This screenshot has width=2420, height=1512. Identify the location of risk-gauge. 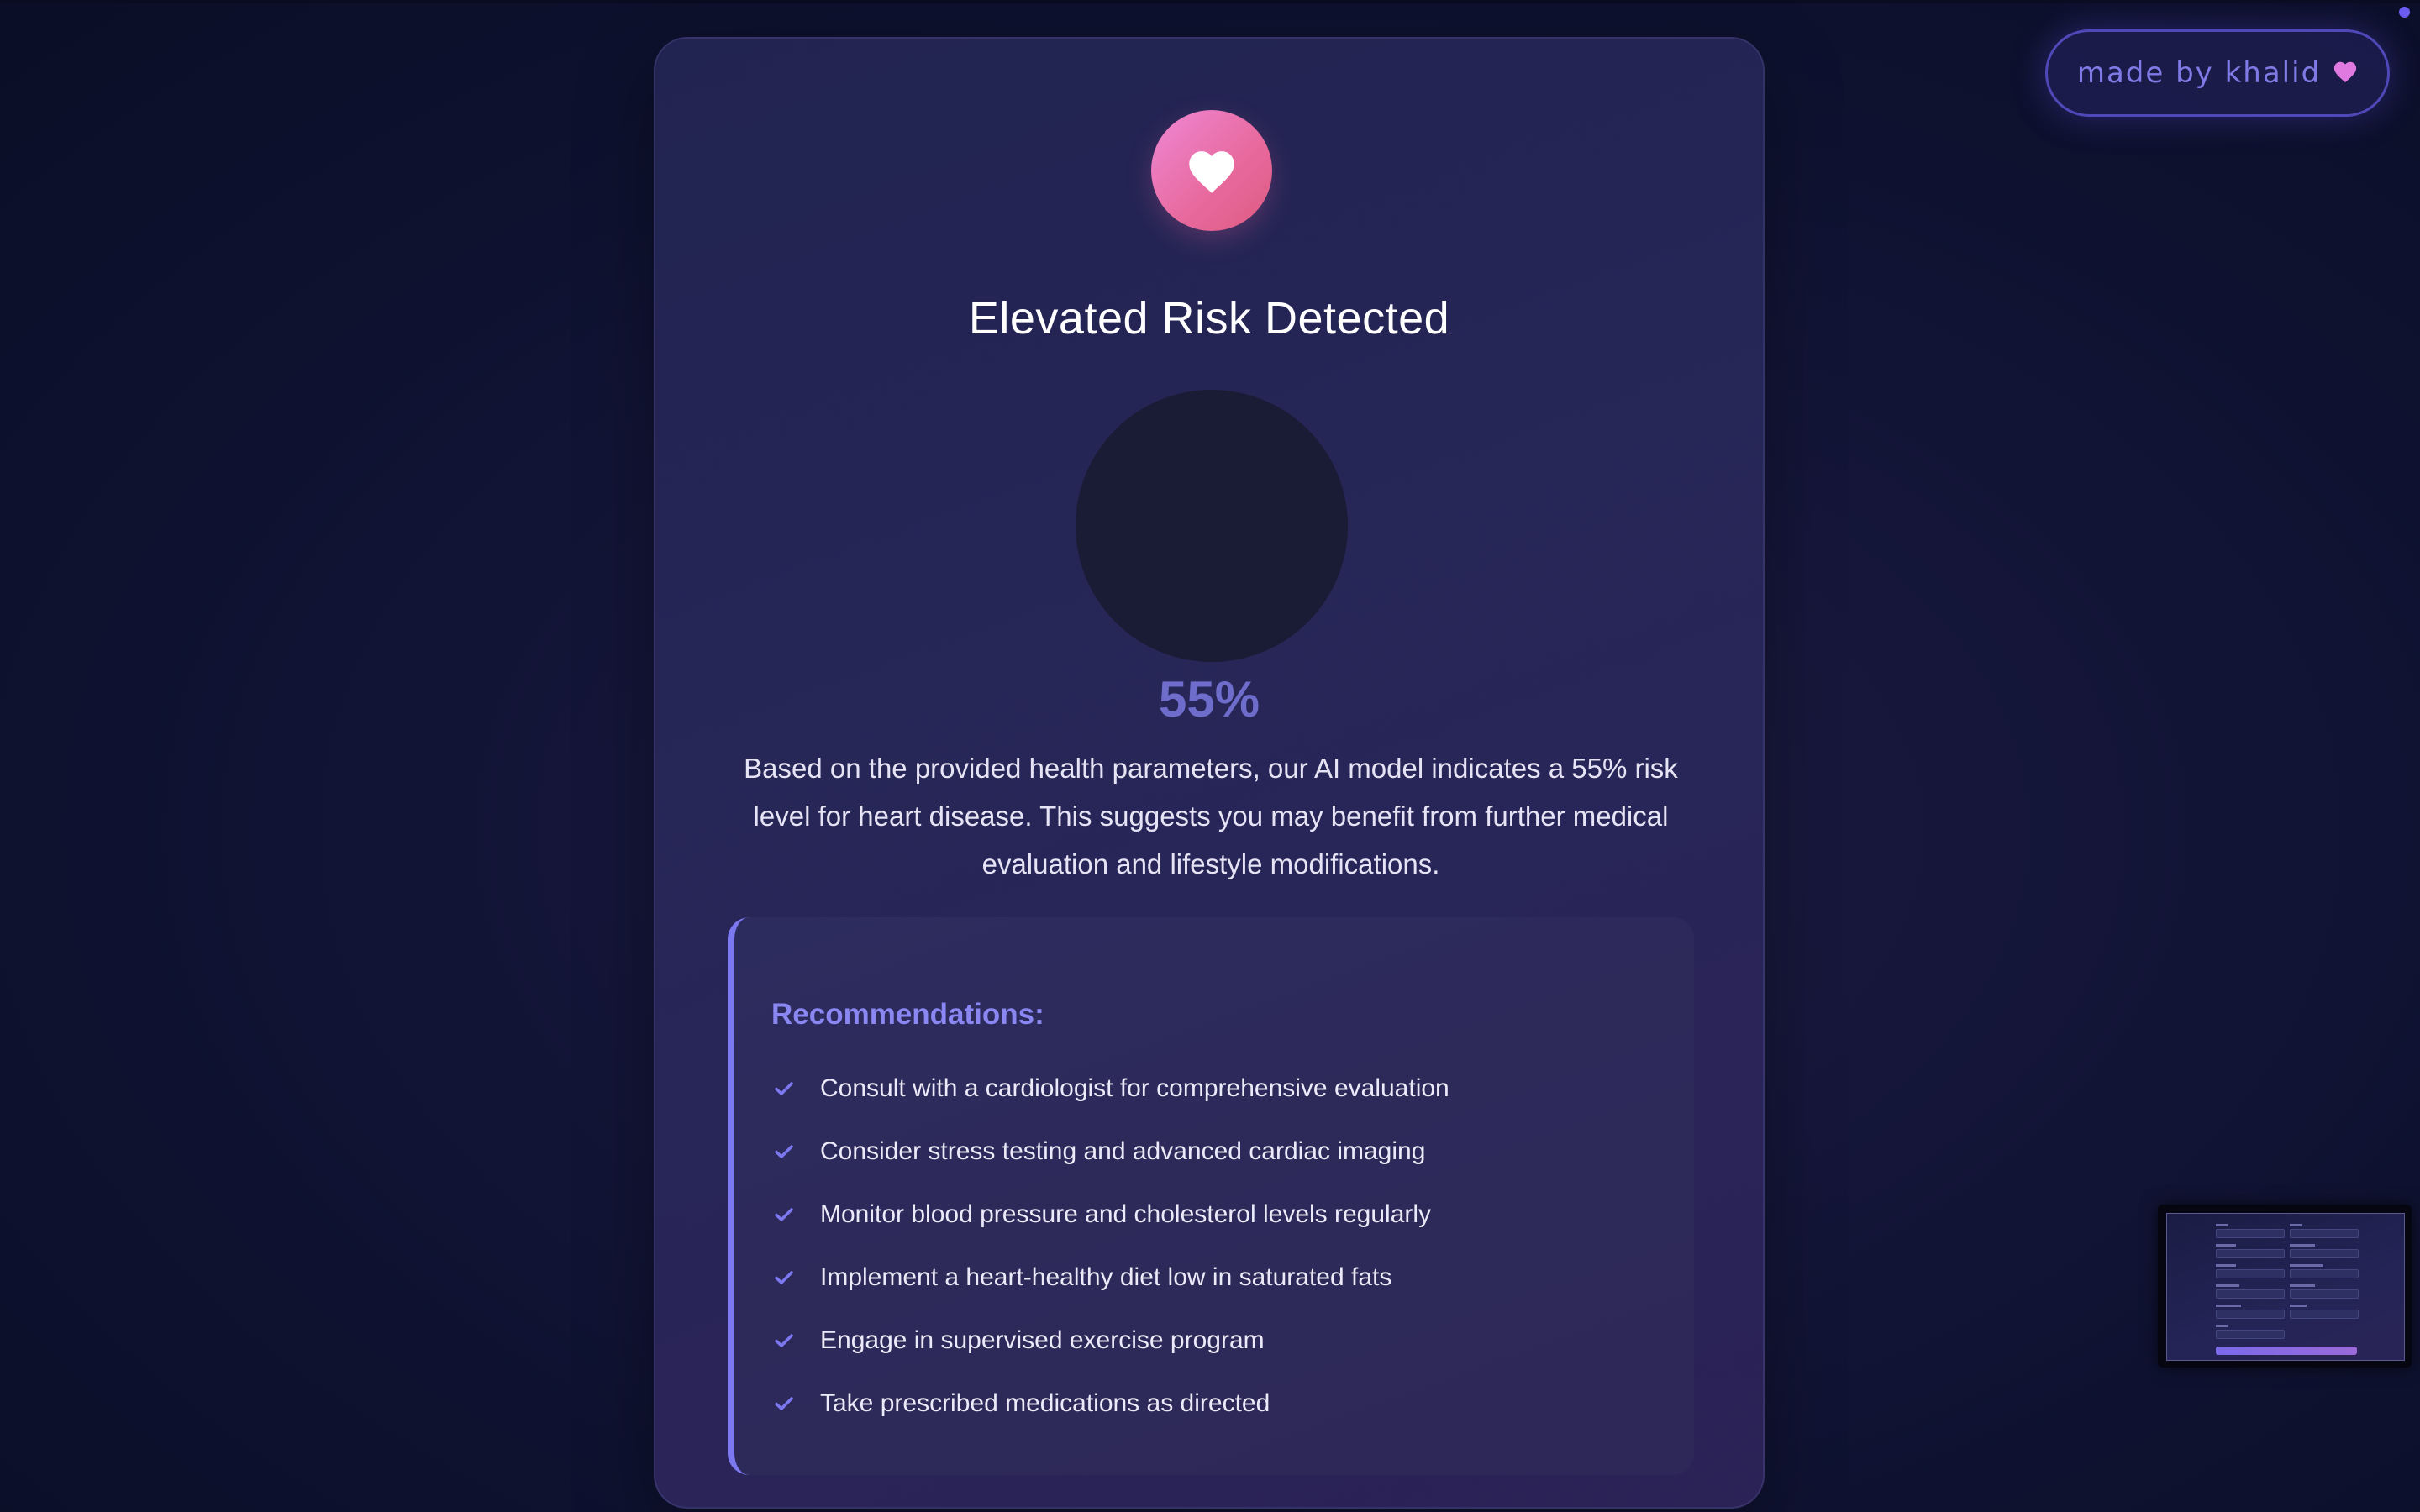
(1212, 526).